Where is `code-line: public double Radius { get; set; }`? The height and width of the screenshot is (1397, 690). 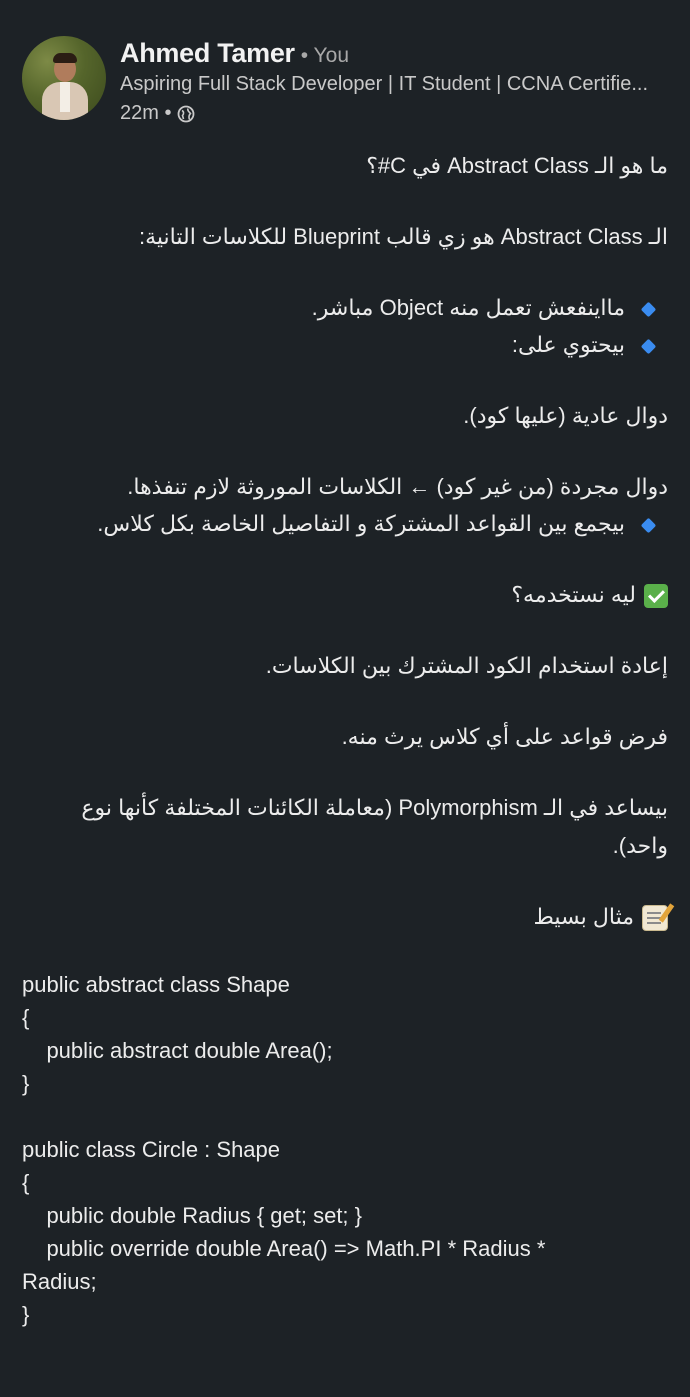
code-line: public double Radius { get; set; } is located at coordinates (192, 1215).